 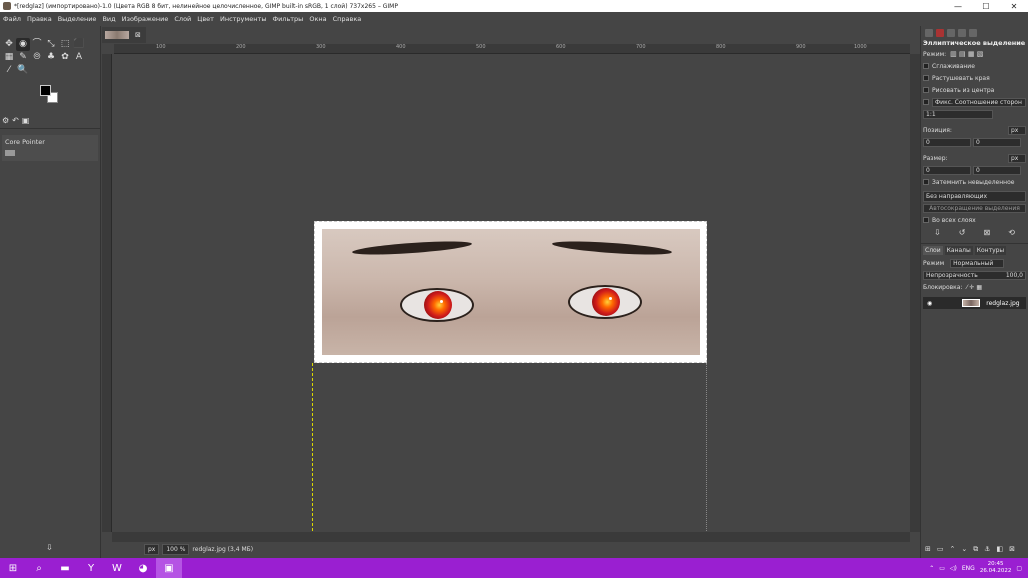 What do you see at coordinates (937, 232) in the screenshot?
I see `save-options-icon: ⇩` at bounding box center [937, 232].